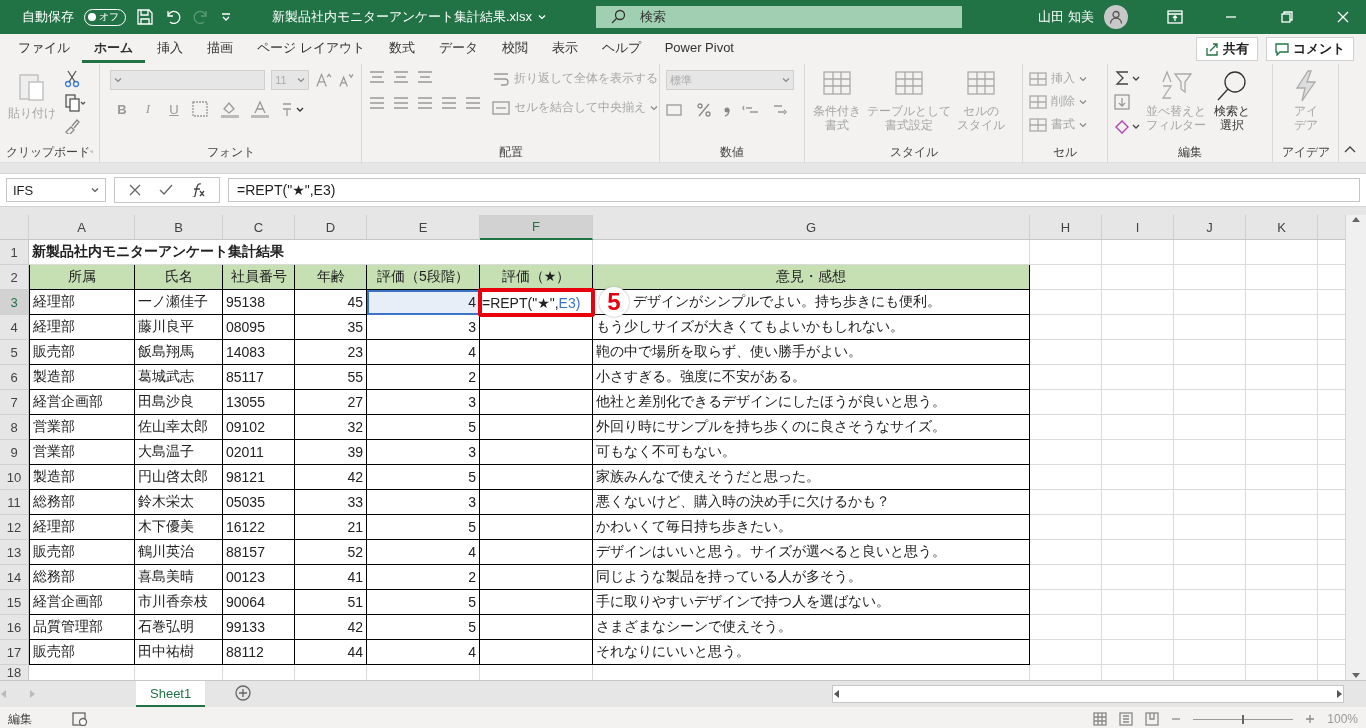 The image size is (1366, 728). I want to click on ribbon-tab: 挿入, so click(170, 49).